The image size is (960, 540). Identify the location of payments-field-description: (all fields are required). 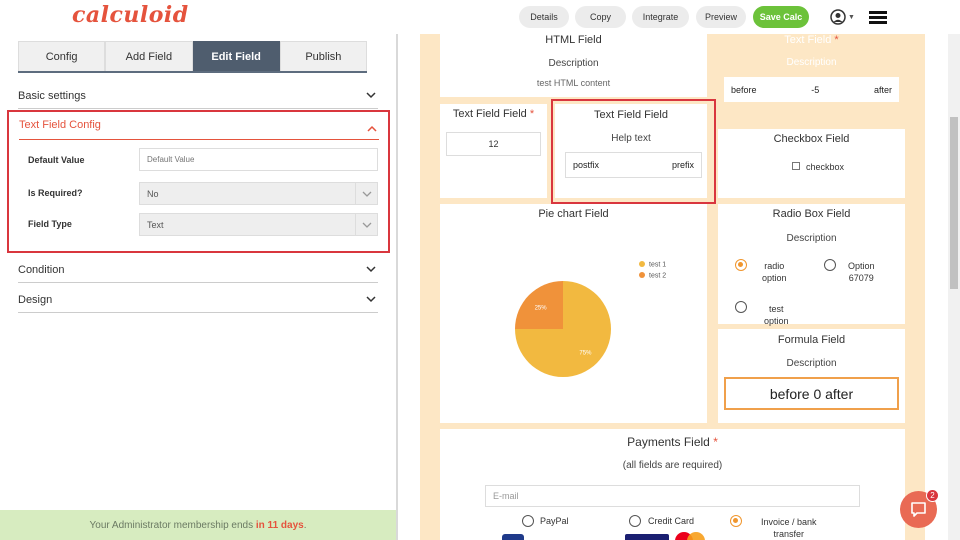
(672, 465).